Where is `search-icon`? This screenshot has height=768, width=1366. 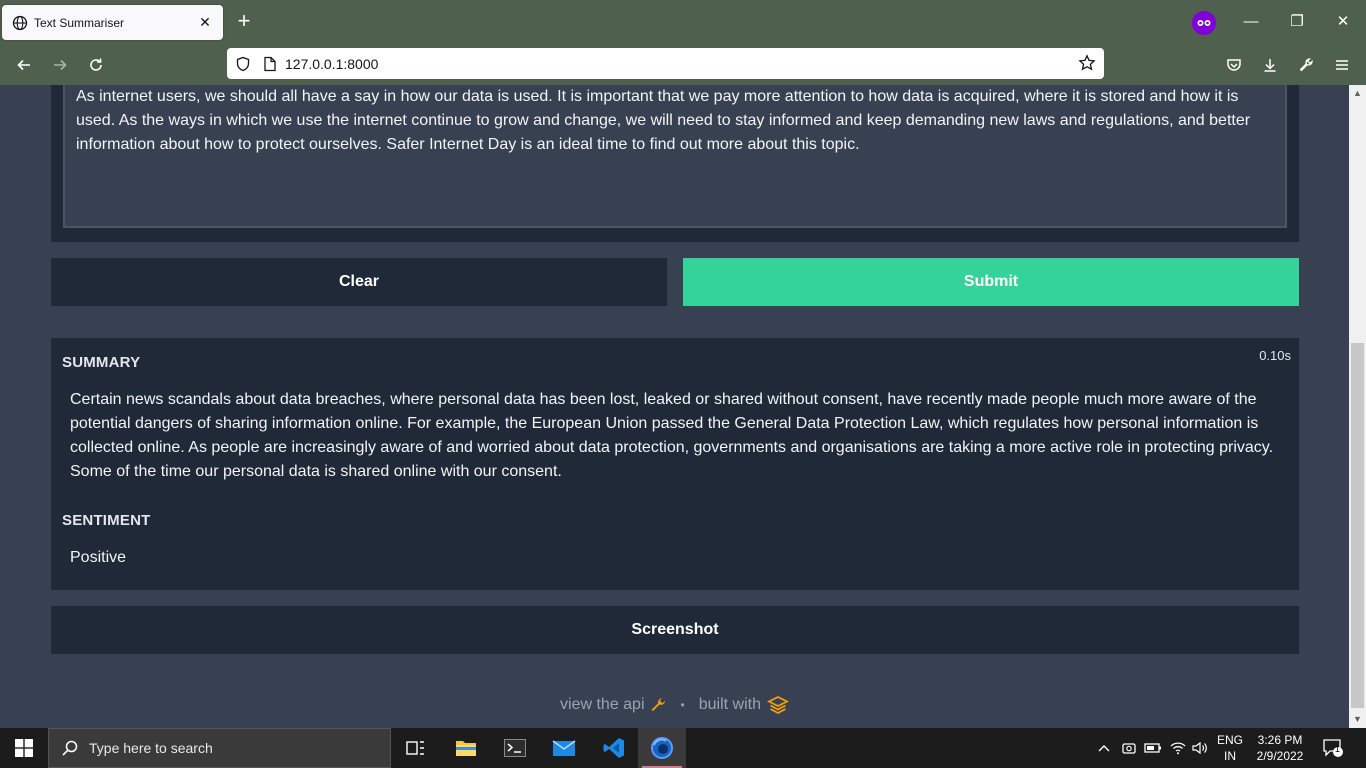 search-icon is located at coordinates (70, 748).